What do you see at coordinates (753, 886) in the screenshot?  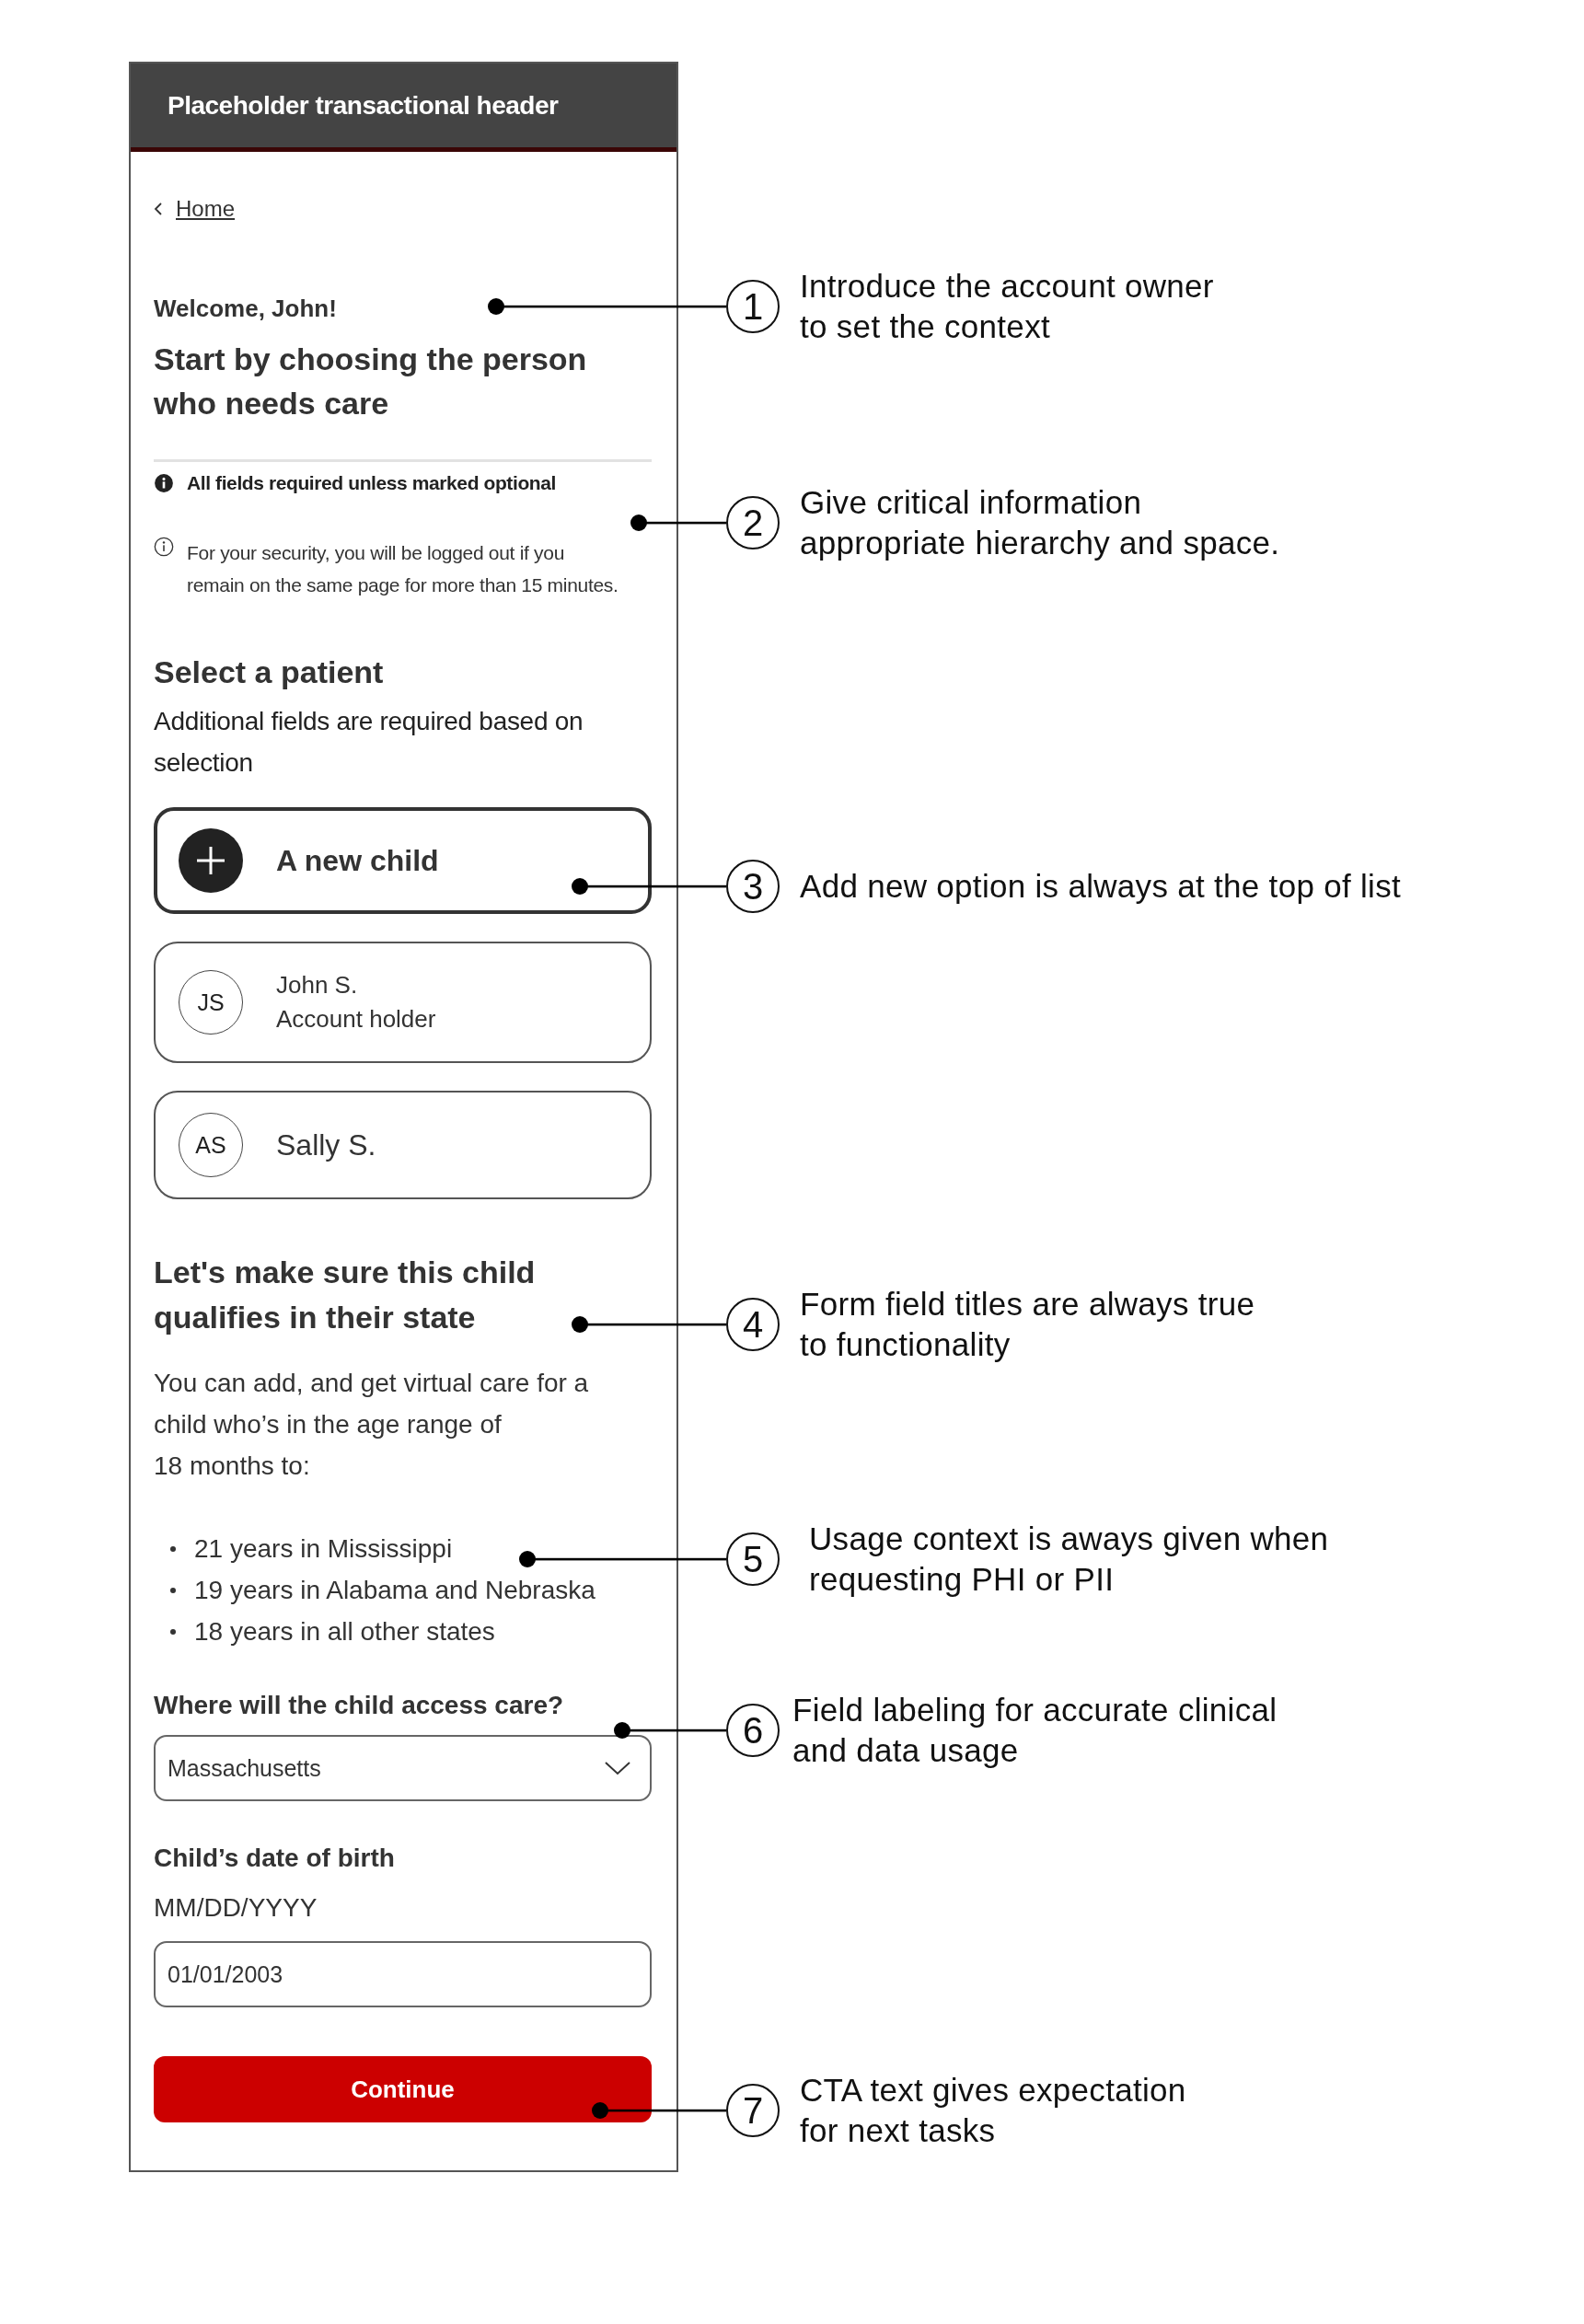 I see `callout-number: 3` at bounding box center [753, 886].